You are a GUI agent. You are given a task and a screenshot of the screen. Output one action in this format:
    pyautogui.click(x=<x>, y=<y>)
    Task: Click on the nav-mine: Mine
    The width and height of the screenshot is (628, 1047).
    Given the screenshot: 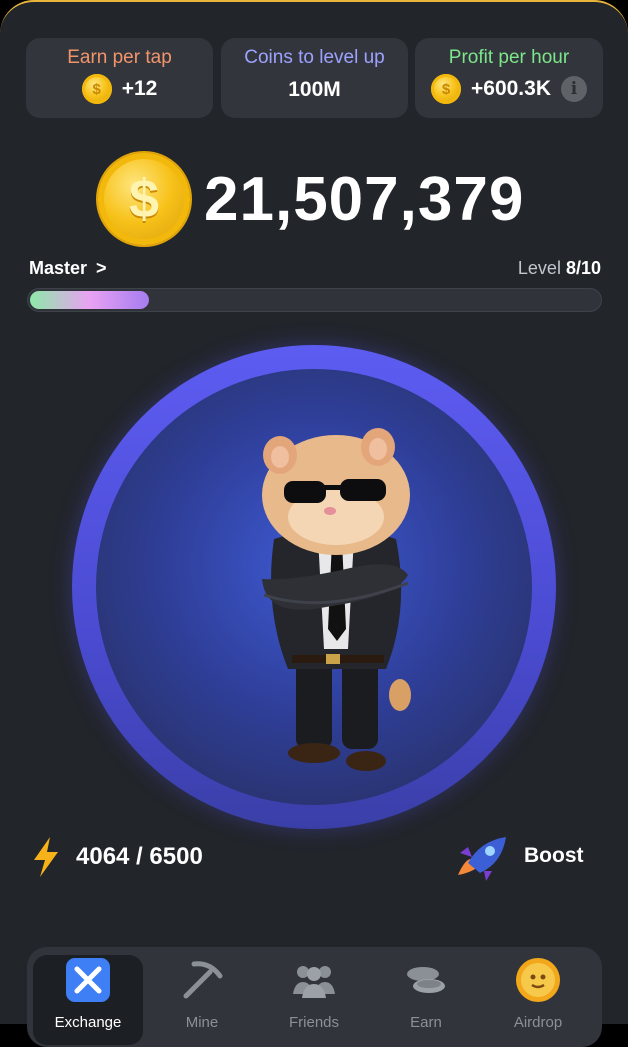 What is the action you would take?
    pyautogui.click(x=202, y=1000)
    